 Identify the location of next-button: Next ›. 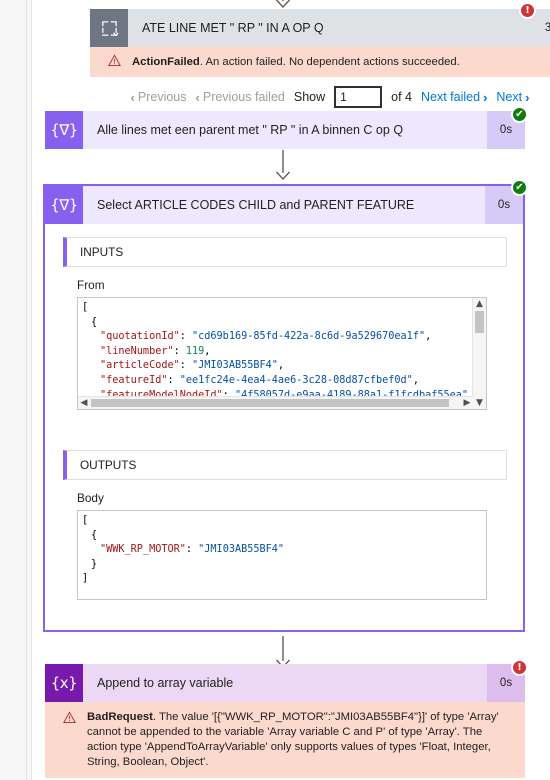
(512, 97).